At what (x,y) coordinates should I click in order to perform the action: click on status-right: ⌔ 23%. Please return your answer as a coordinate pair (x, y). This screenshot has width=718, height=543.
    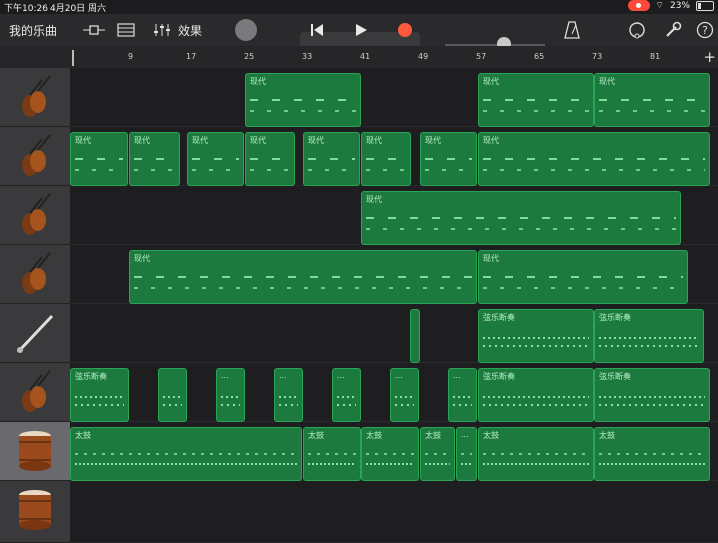
    Looking at the image, I should click on (670, 5).